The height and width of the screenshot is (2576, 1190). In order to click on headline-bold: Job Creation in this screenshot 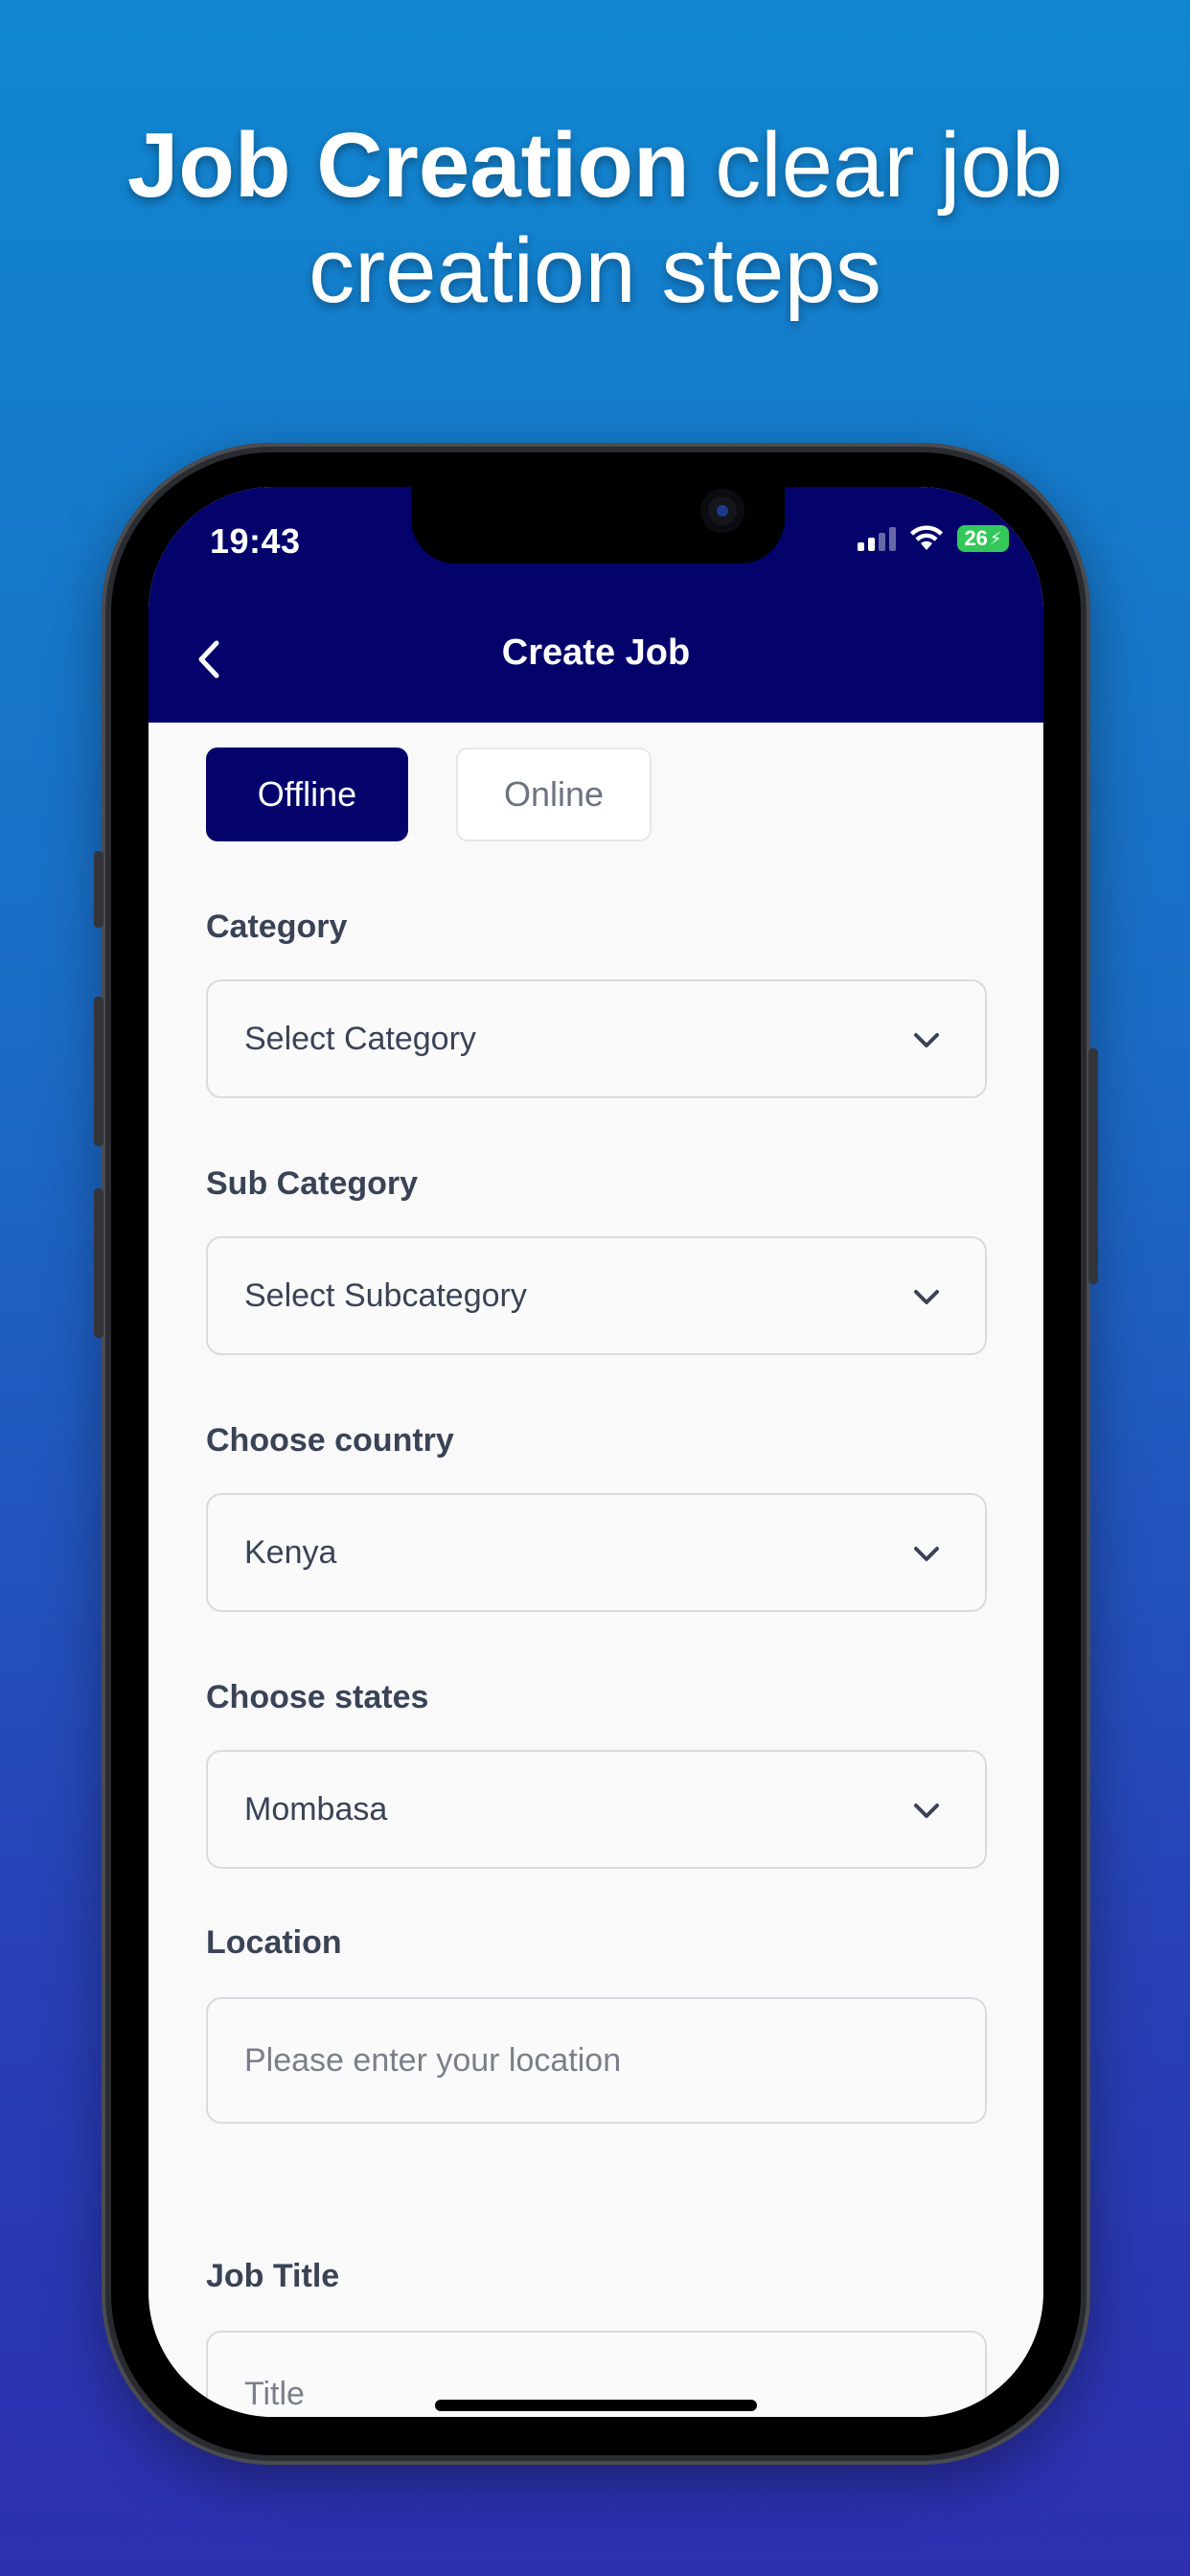, I will do `click(408, 165)`.